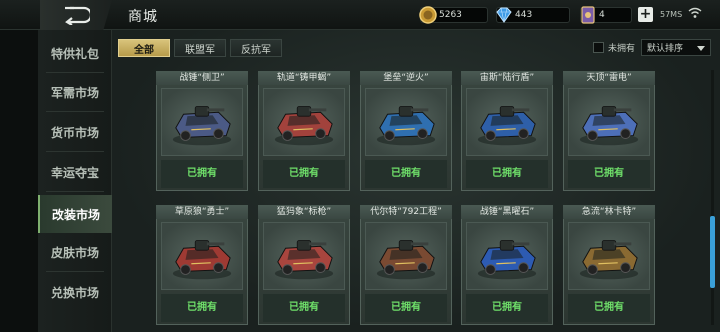 The height and width of the screenshot is (332, 720). I want to click on not-owned-checkbox, so click(598, 47).